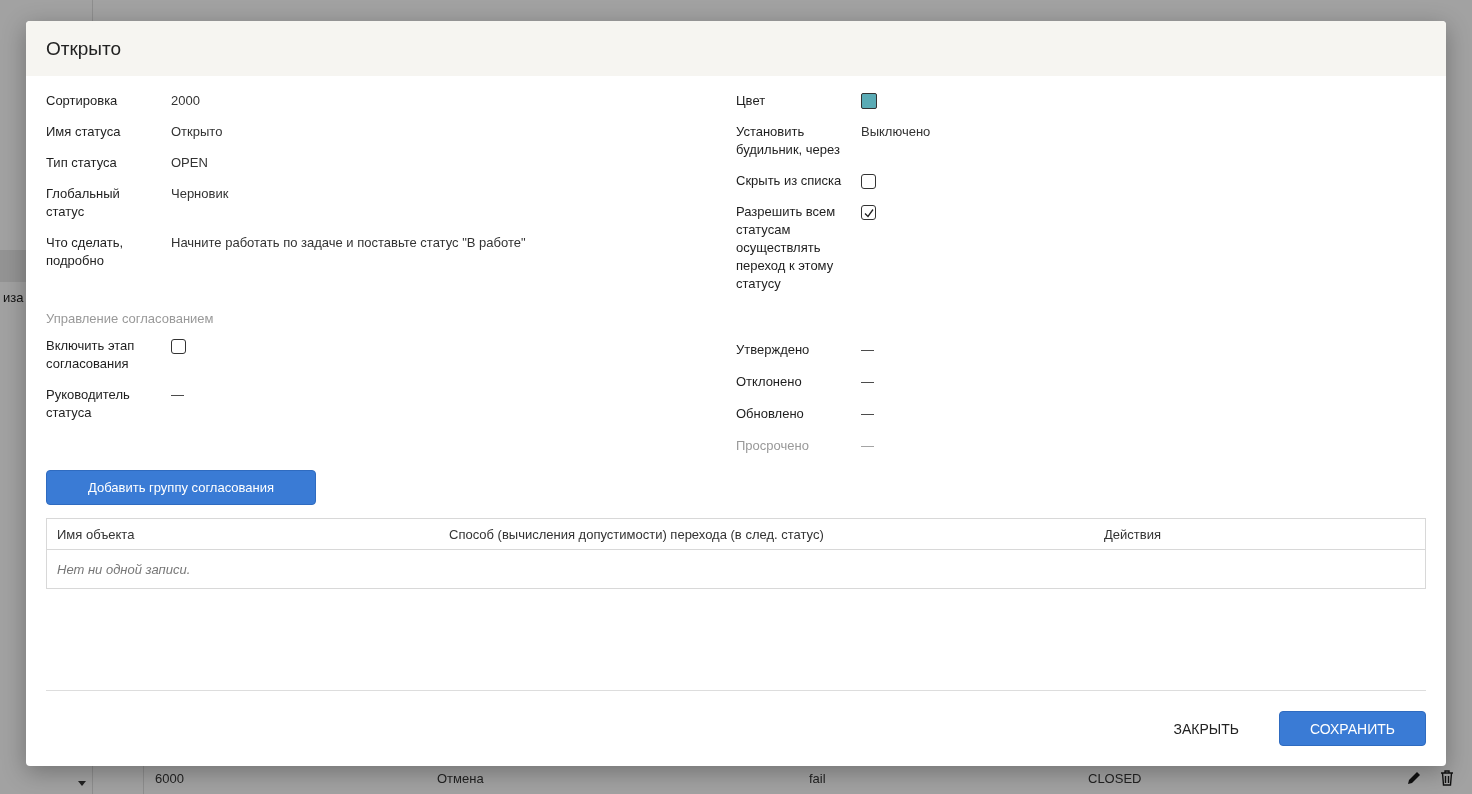 This screenshot has height=794, width=1472. Describe the element at coordinates (124, 569) in the screenshot. I see `empty-message: Нет ни одной записи.` at that location.